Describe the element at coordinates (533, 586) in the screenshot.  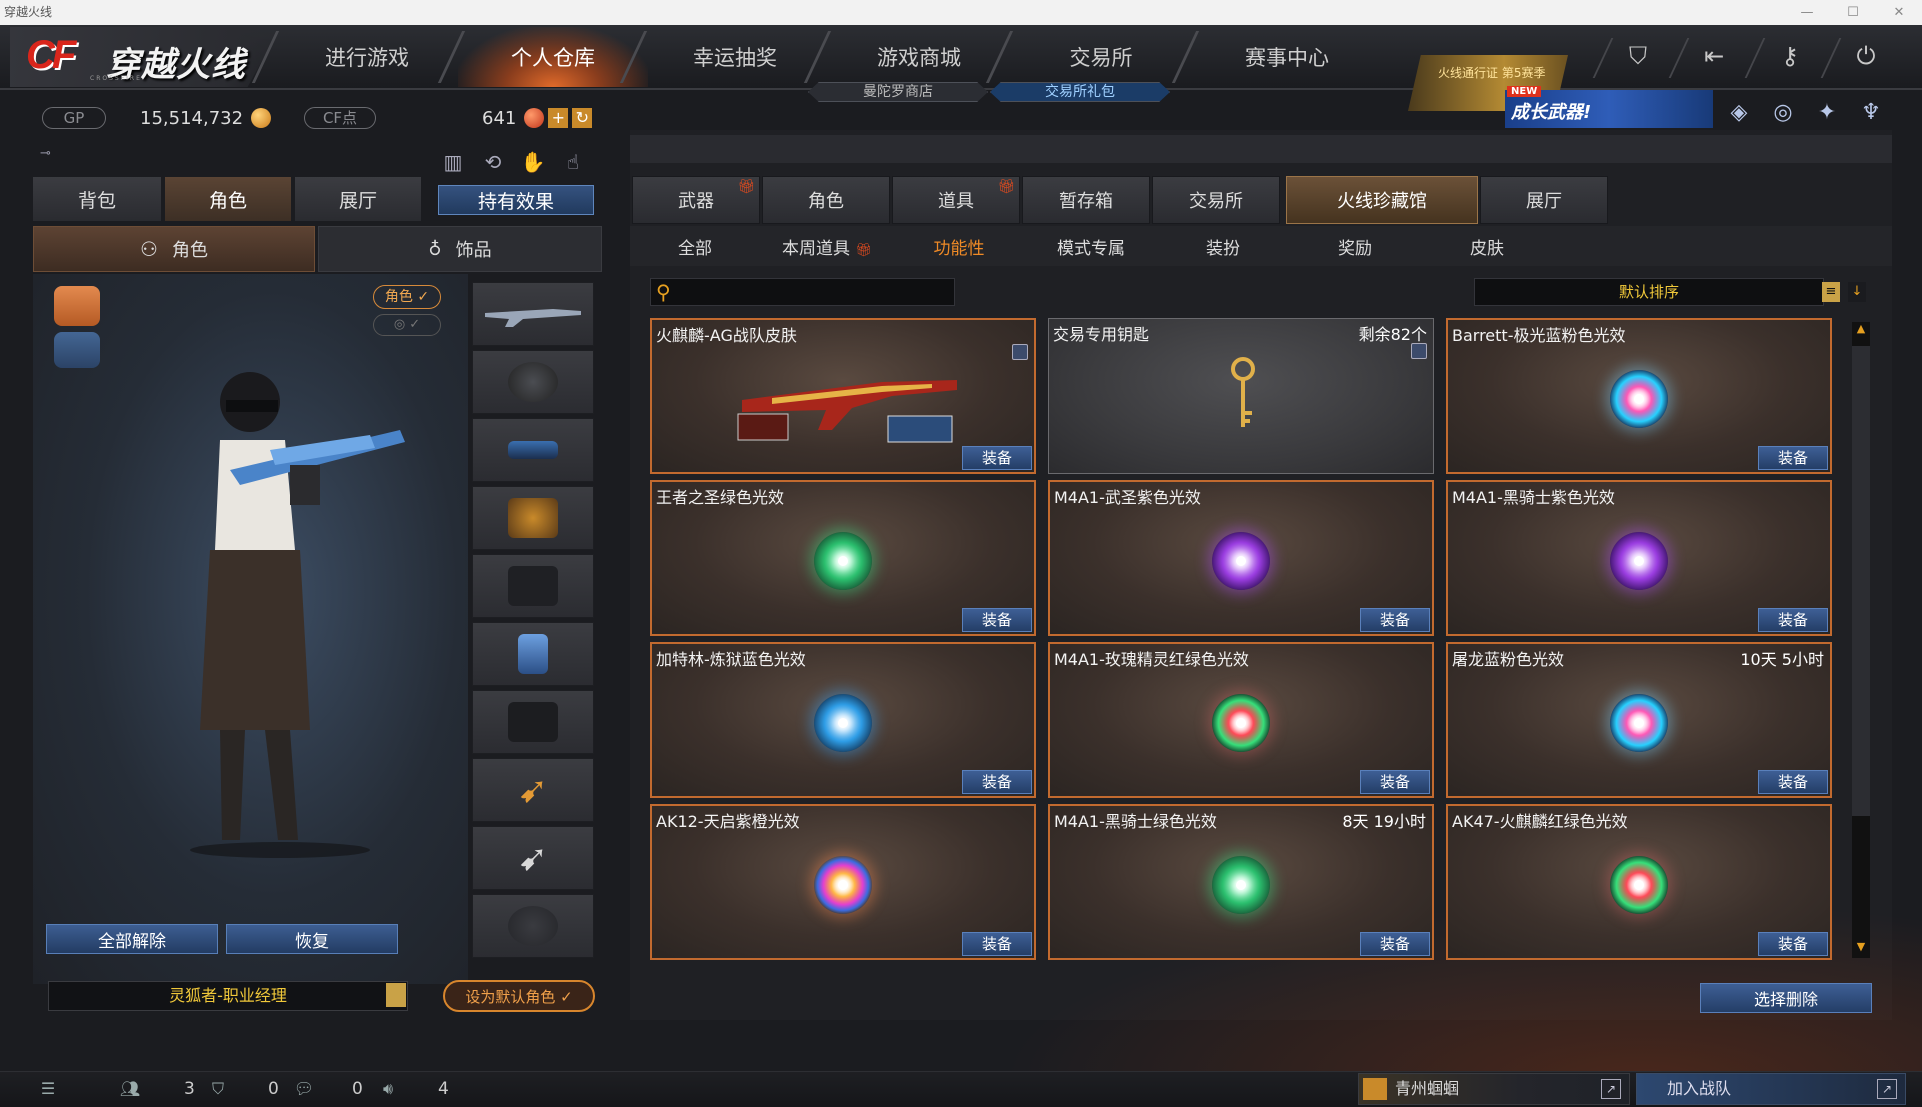
I see `slot-vest` at that location.